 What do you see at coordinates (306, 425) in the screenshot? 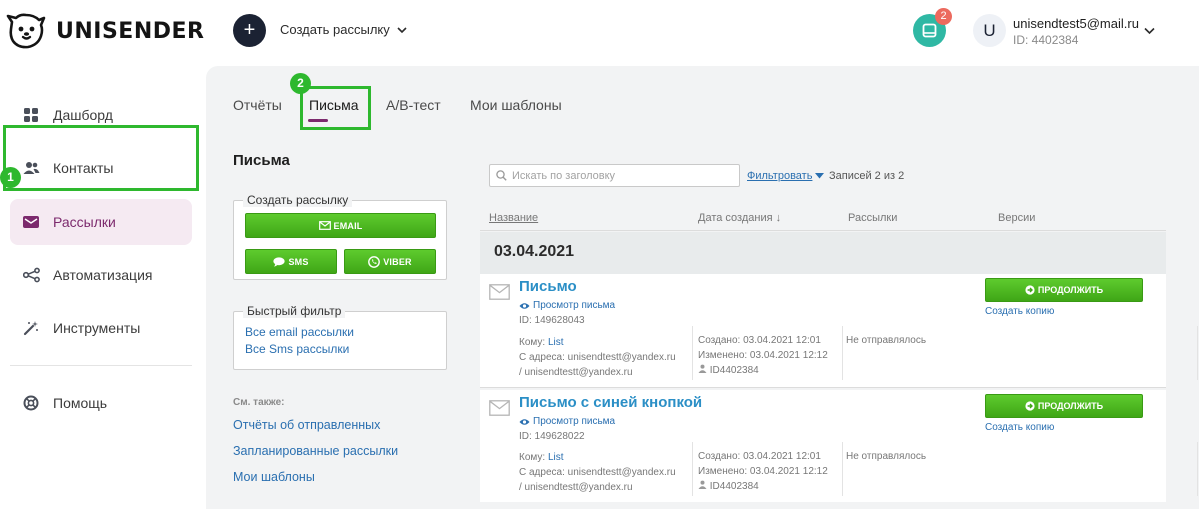
I see `sent-reports-link: Отчёты об отправленных` at bounding box center [306, 425].